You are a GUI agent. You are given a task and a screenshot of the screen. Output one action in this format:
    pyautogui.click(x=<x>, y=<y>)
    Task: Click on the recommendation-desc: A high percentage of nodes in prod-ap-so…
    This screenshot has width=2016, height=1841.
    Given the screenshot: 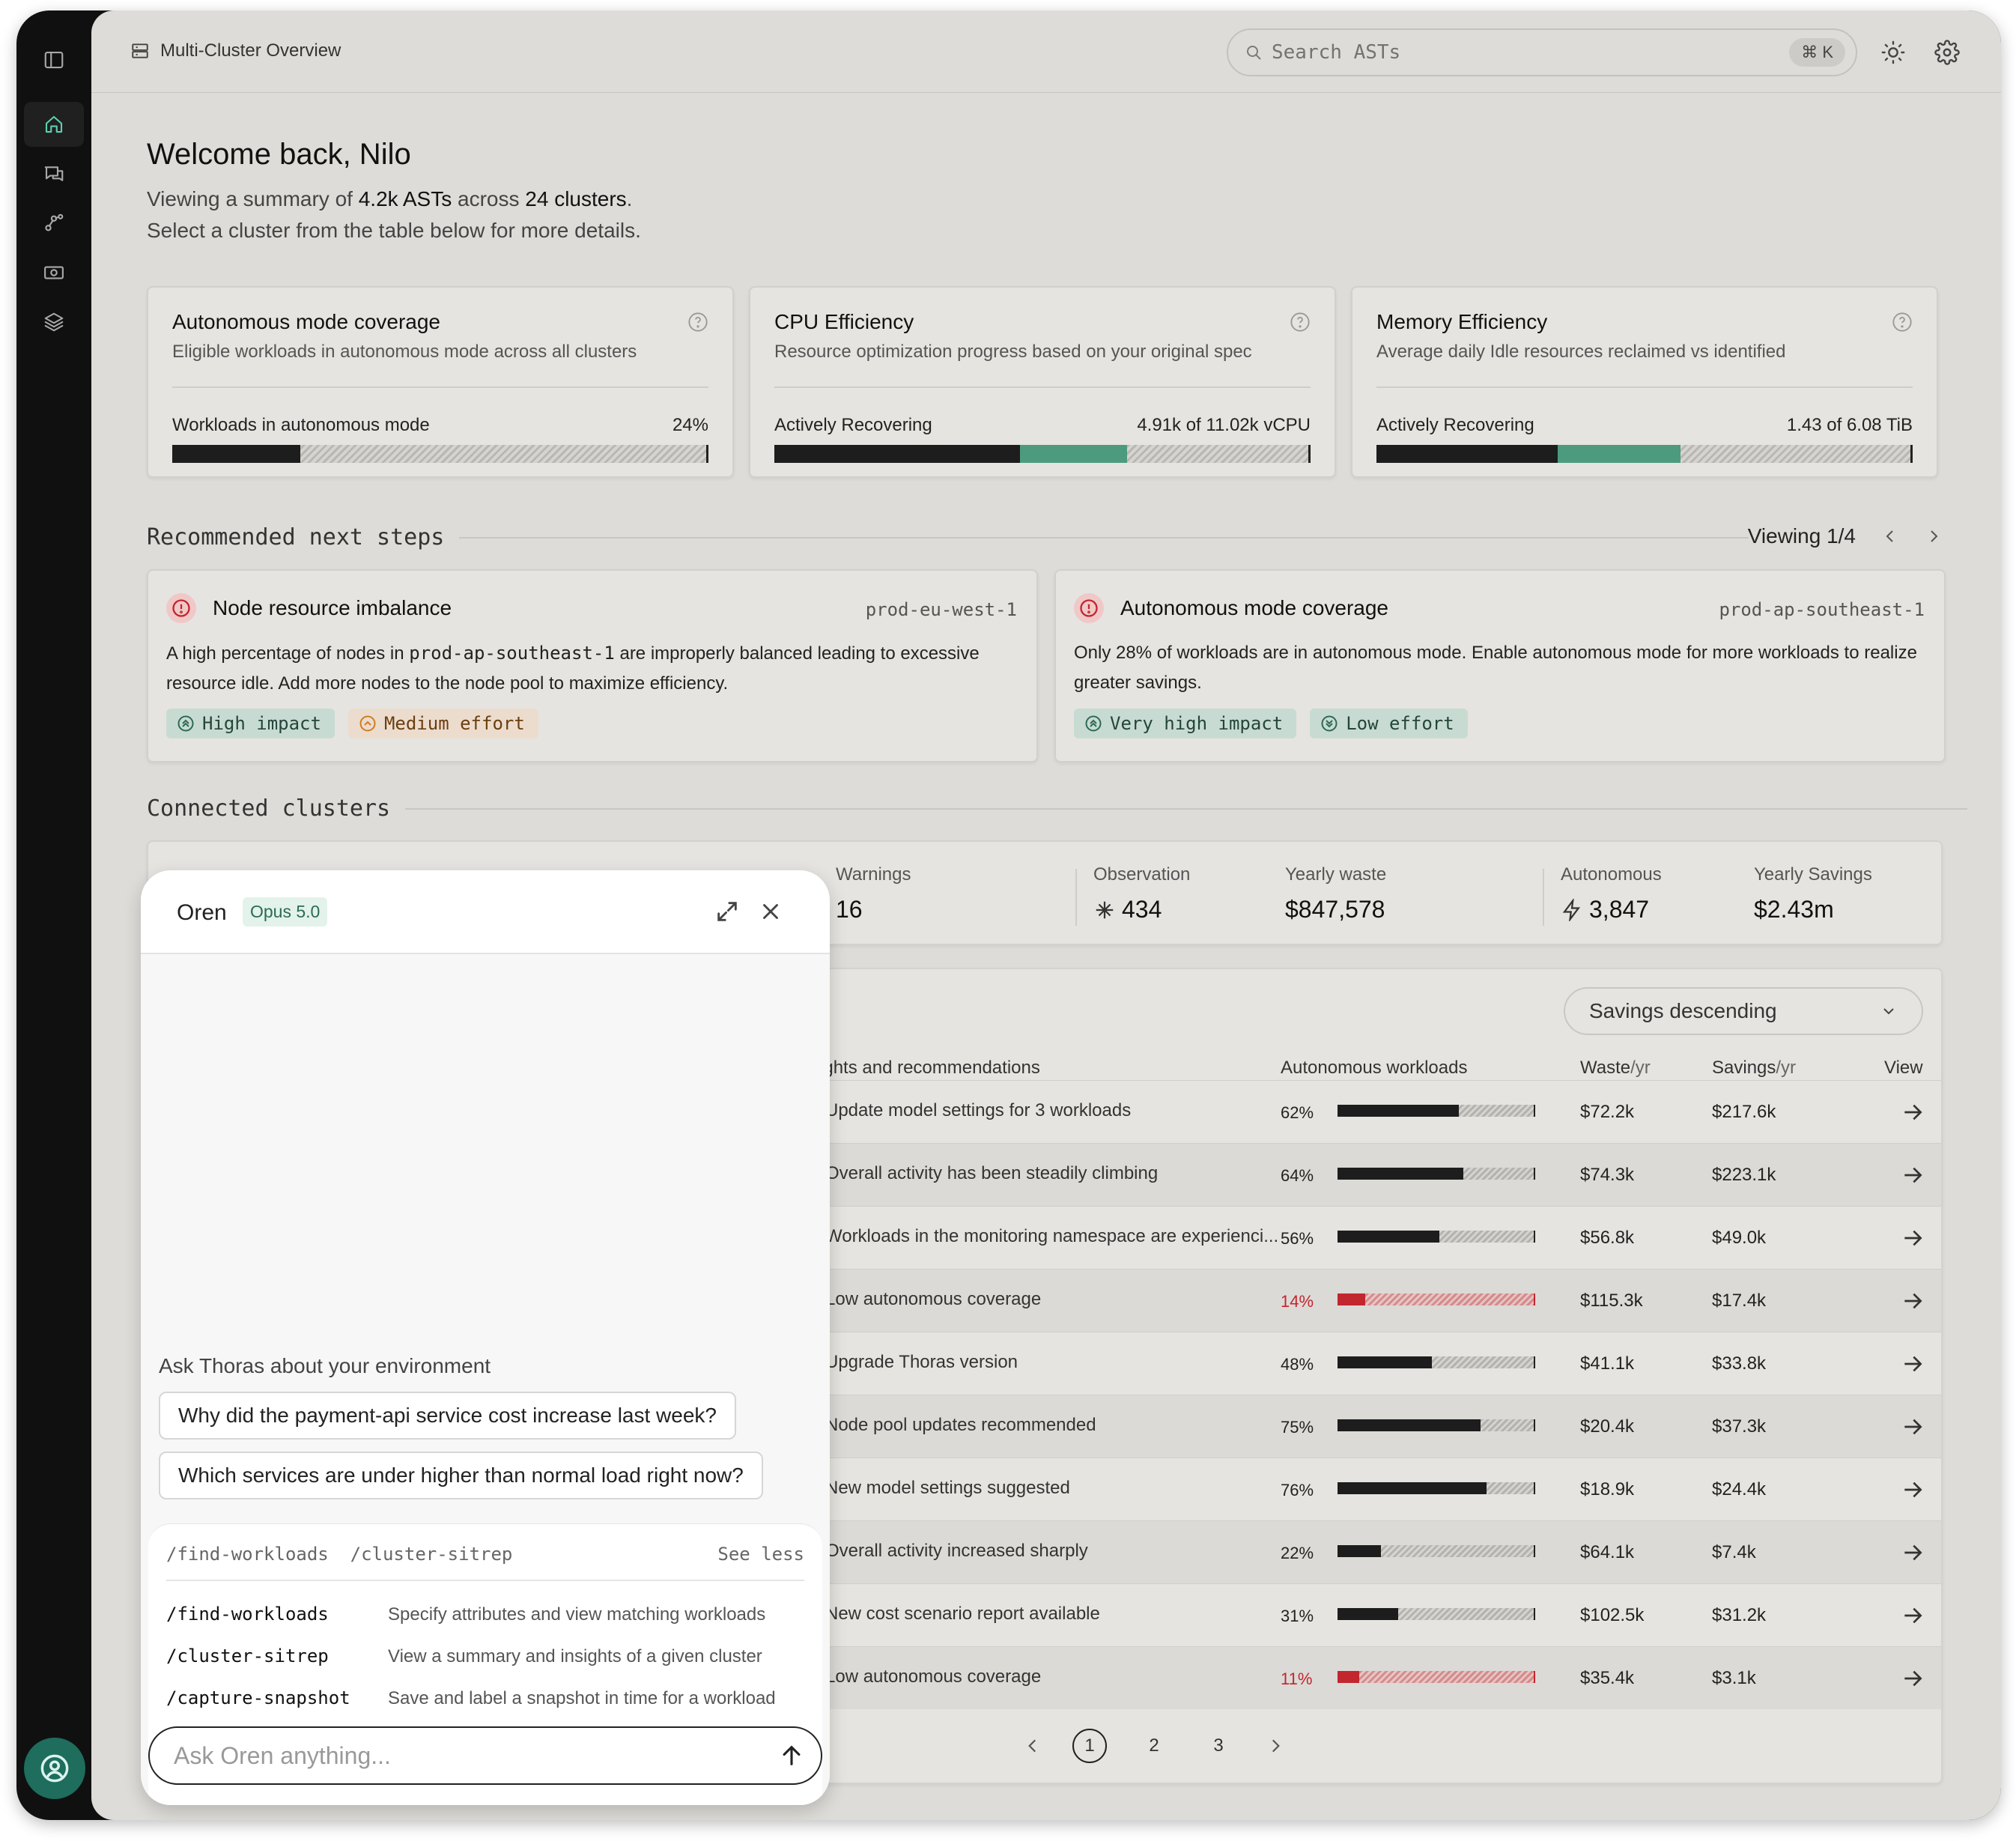 What is the action you would take?
    pyautogui.click(x=573, y=668)
    